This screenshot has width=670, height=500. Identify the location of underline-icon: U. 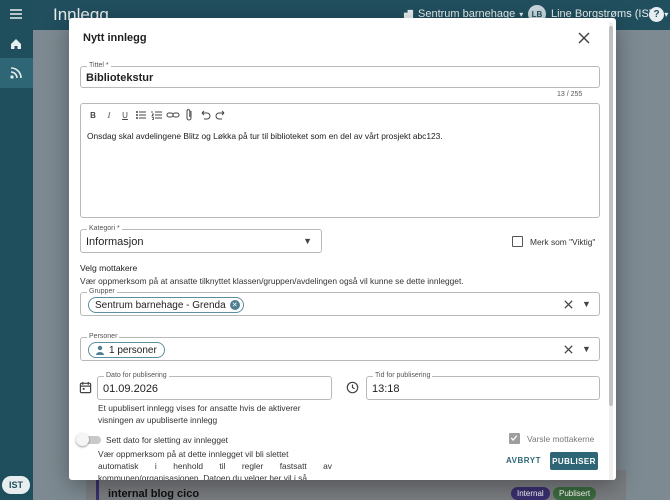
(125, 115).